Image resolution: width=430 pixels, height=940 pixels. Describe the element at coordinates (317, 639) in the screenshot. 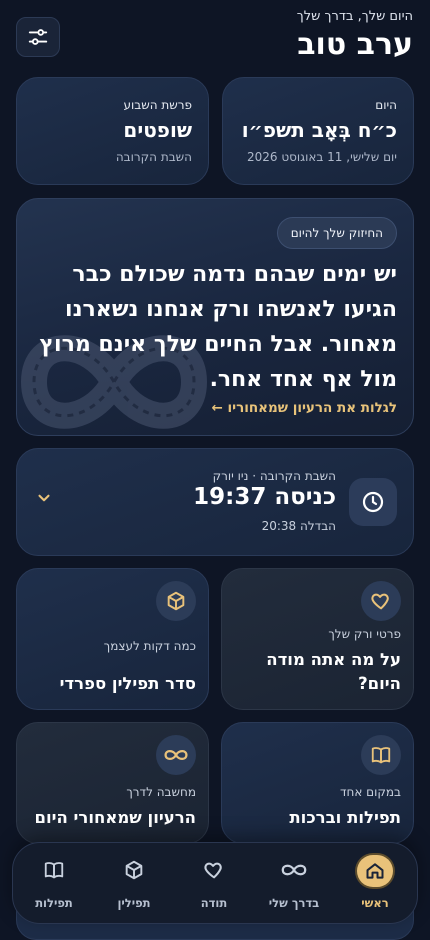

I see `gratitude-card: פרטי ורק שלך על מה אתה מודה היום?` at that location.